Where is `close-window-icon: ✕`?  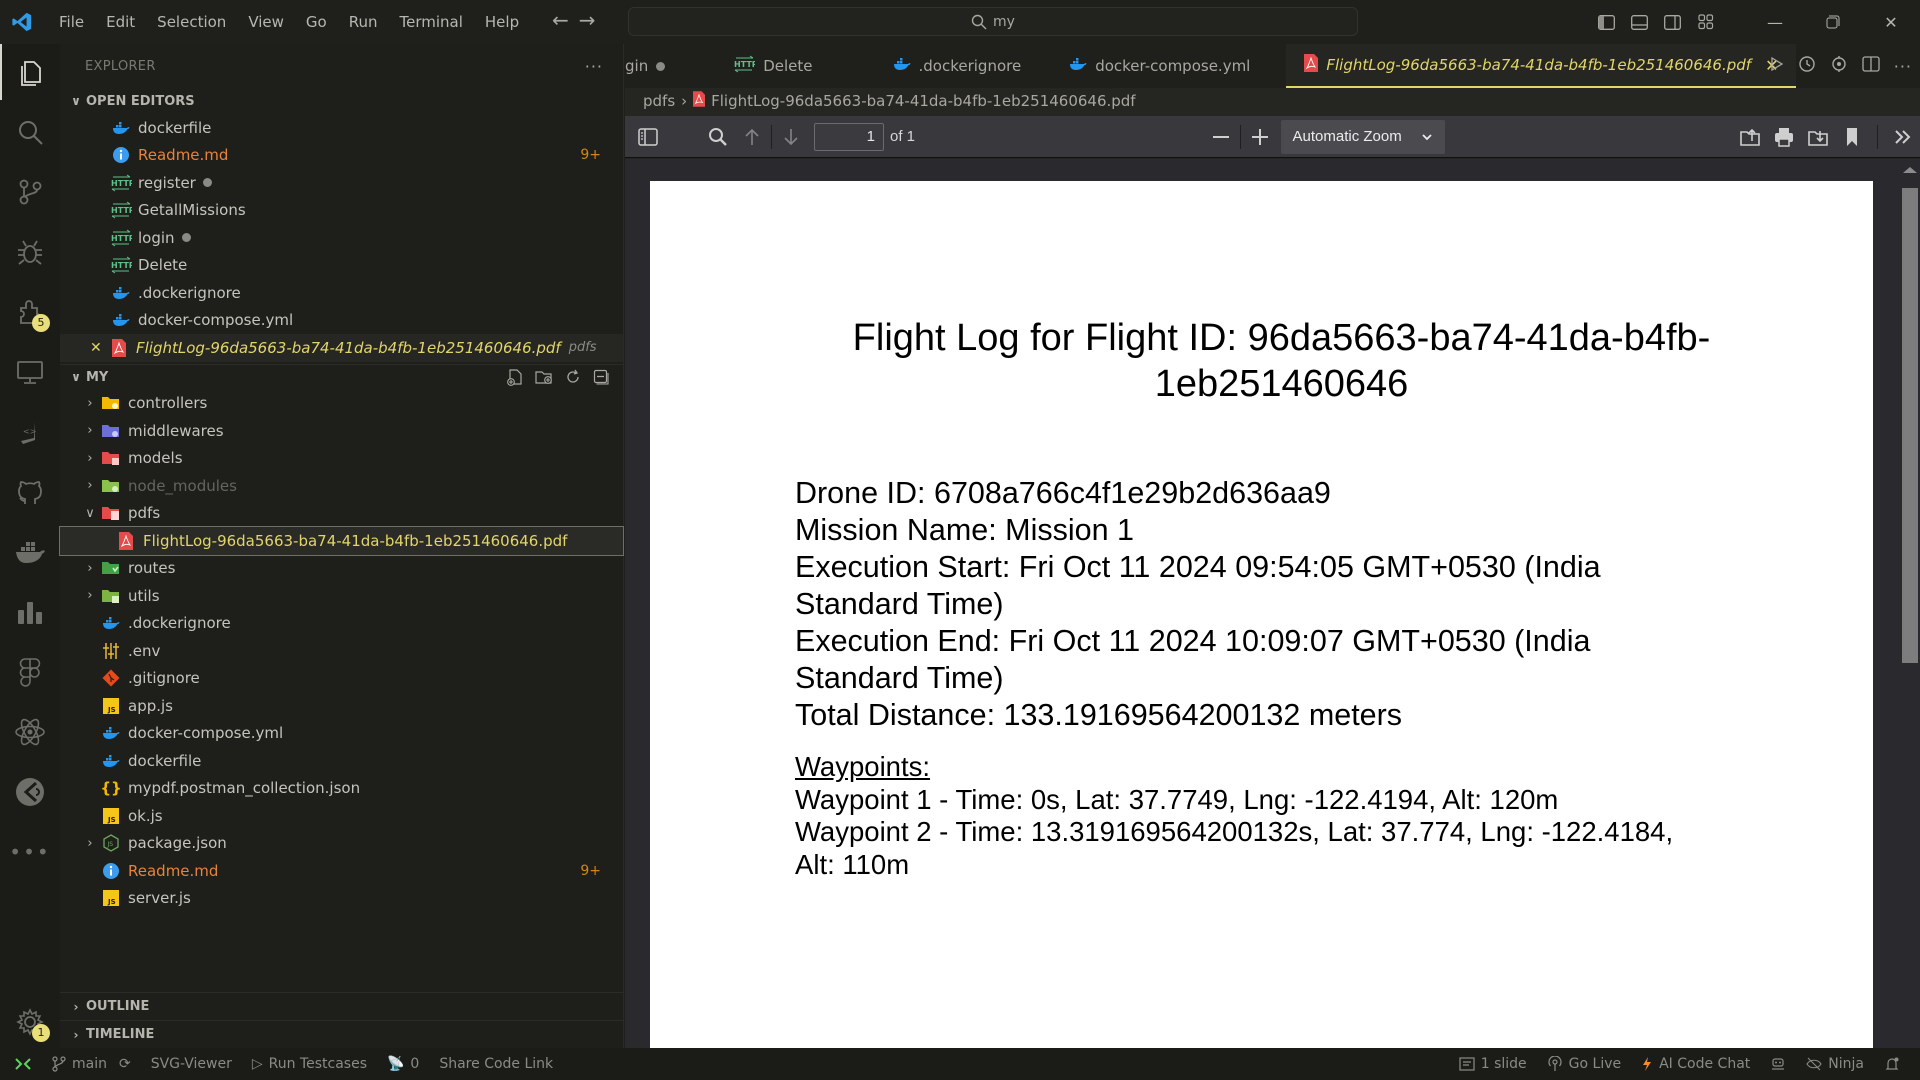 close-window-icon: ✕ is located at coordinates (1891, 22).